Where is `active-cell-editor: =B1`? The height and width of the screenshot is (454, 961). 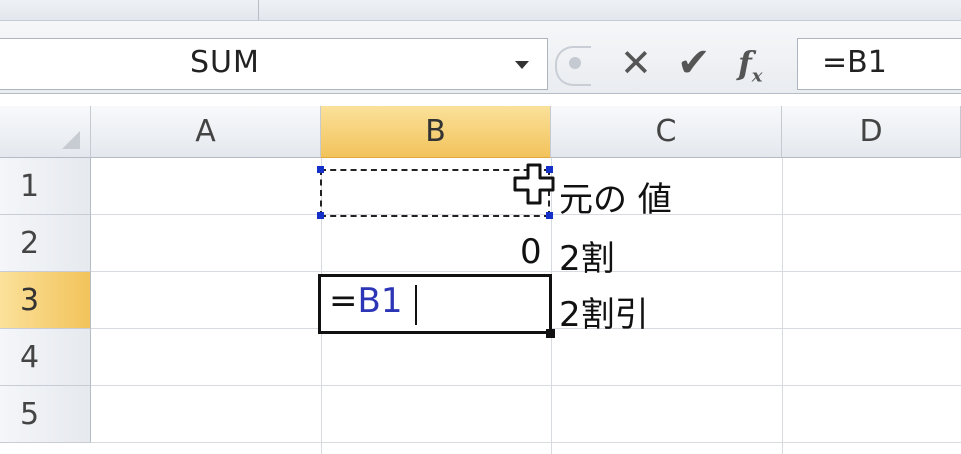 active-cell-editor: =B1 is located at coordinates (435, 304).